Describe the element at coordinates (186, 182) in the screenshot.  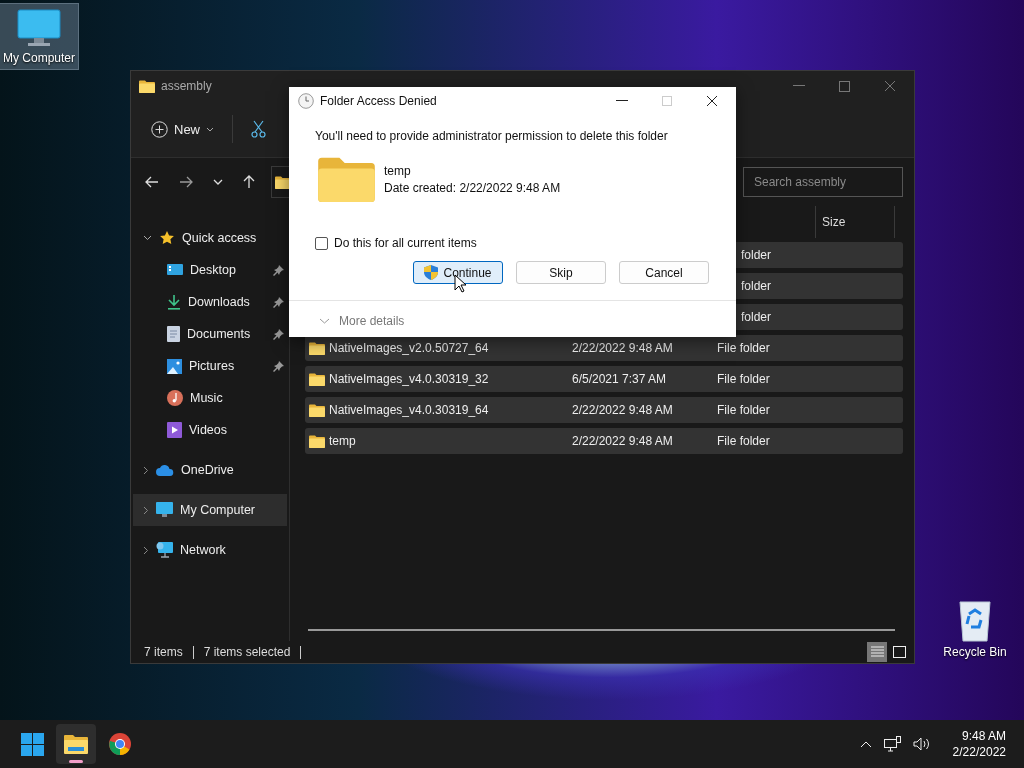
I see `forward-arrow-icon` at that location.